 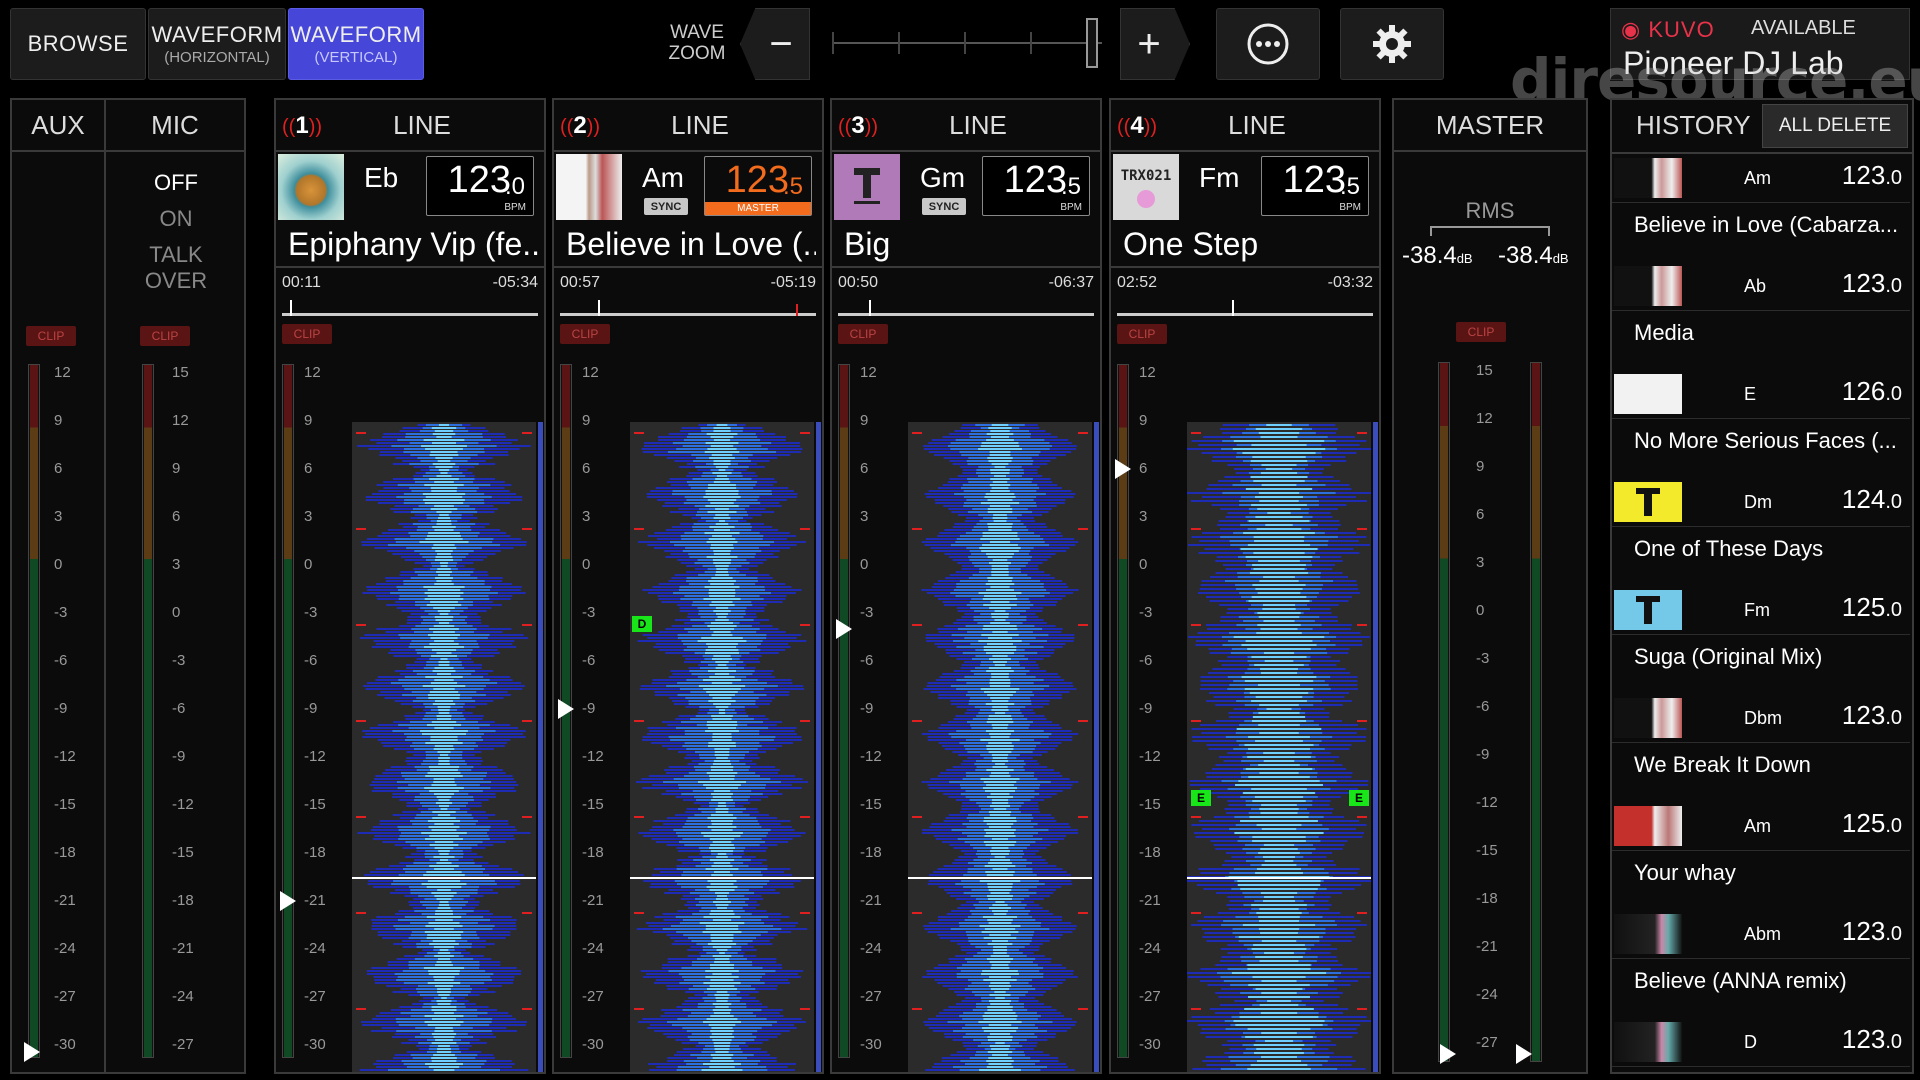 I want to click on mic-option-talkover: TALK OVER, so click(x=176, y=268).